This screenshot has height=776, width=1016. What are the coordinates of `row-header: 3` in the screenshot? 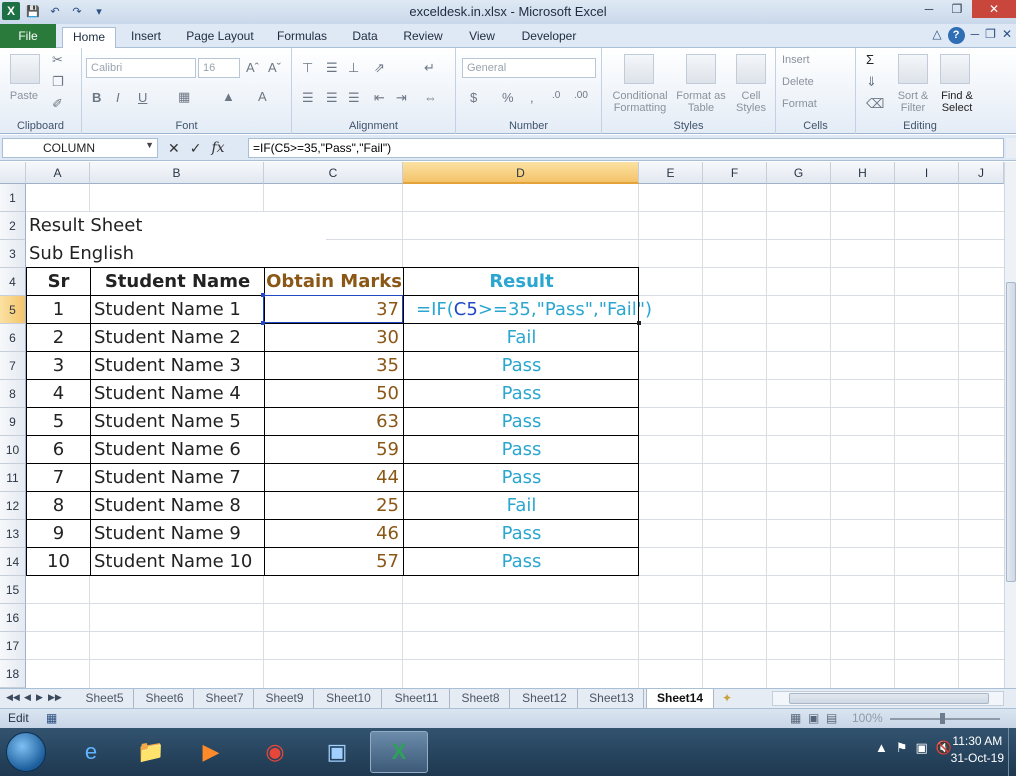 It's located at (13, 254).